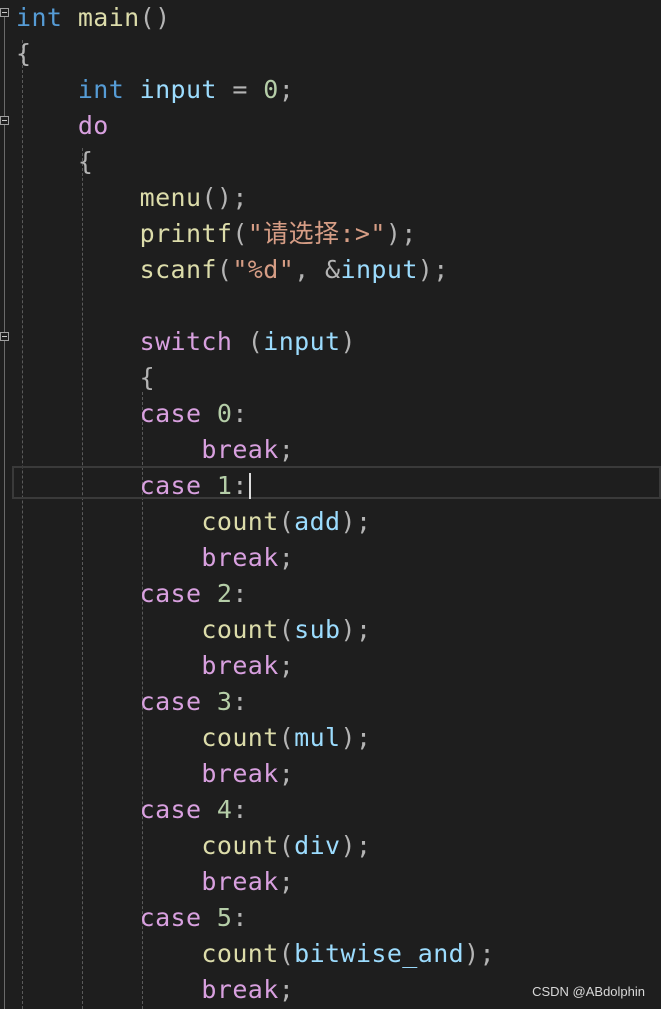  Describe the element at coordinates (224, 917) in the screenshot. I see `code-token: 5` at that location.